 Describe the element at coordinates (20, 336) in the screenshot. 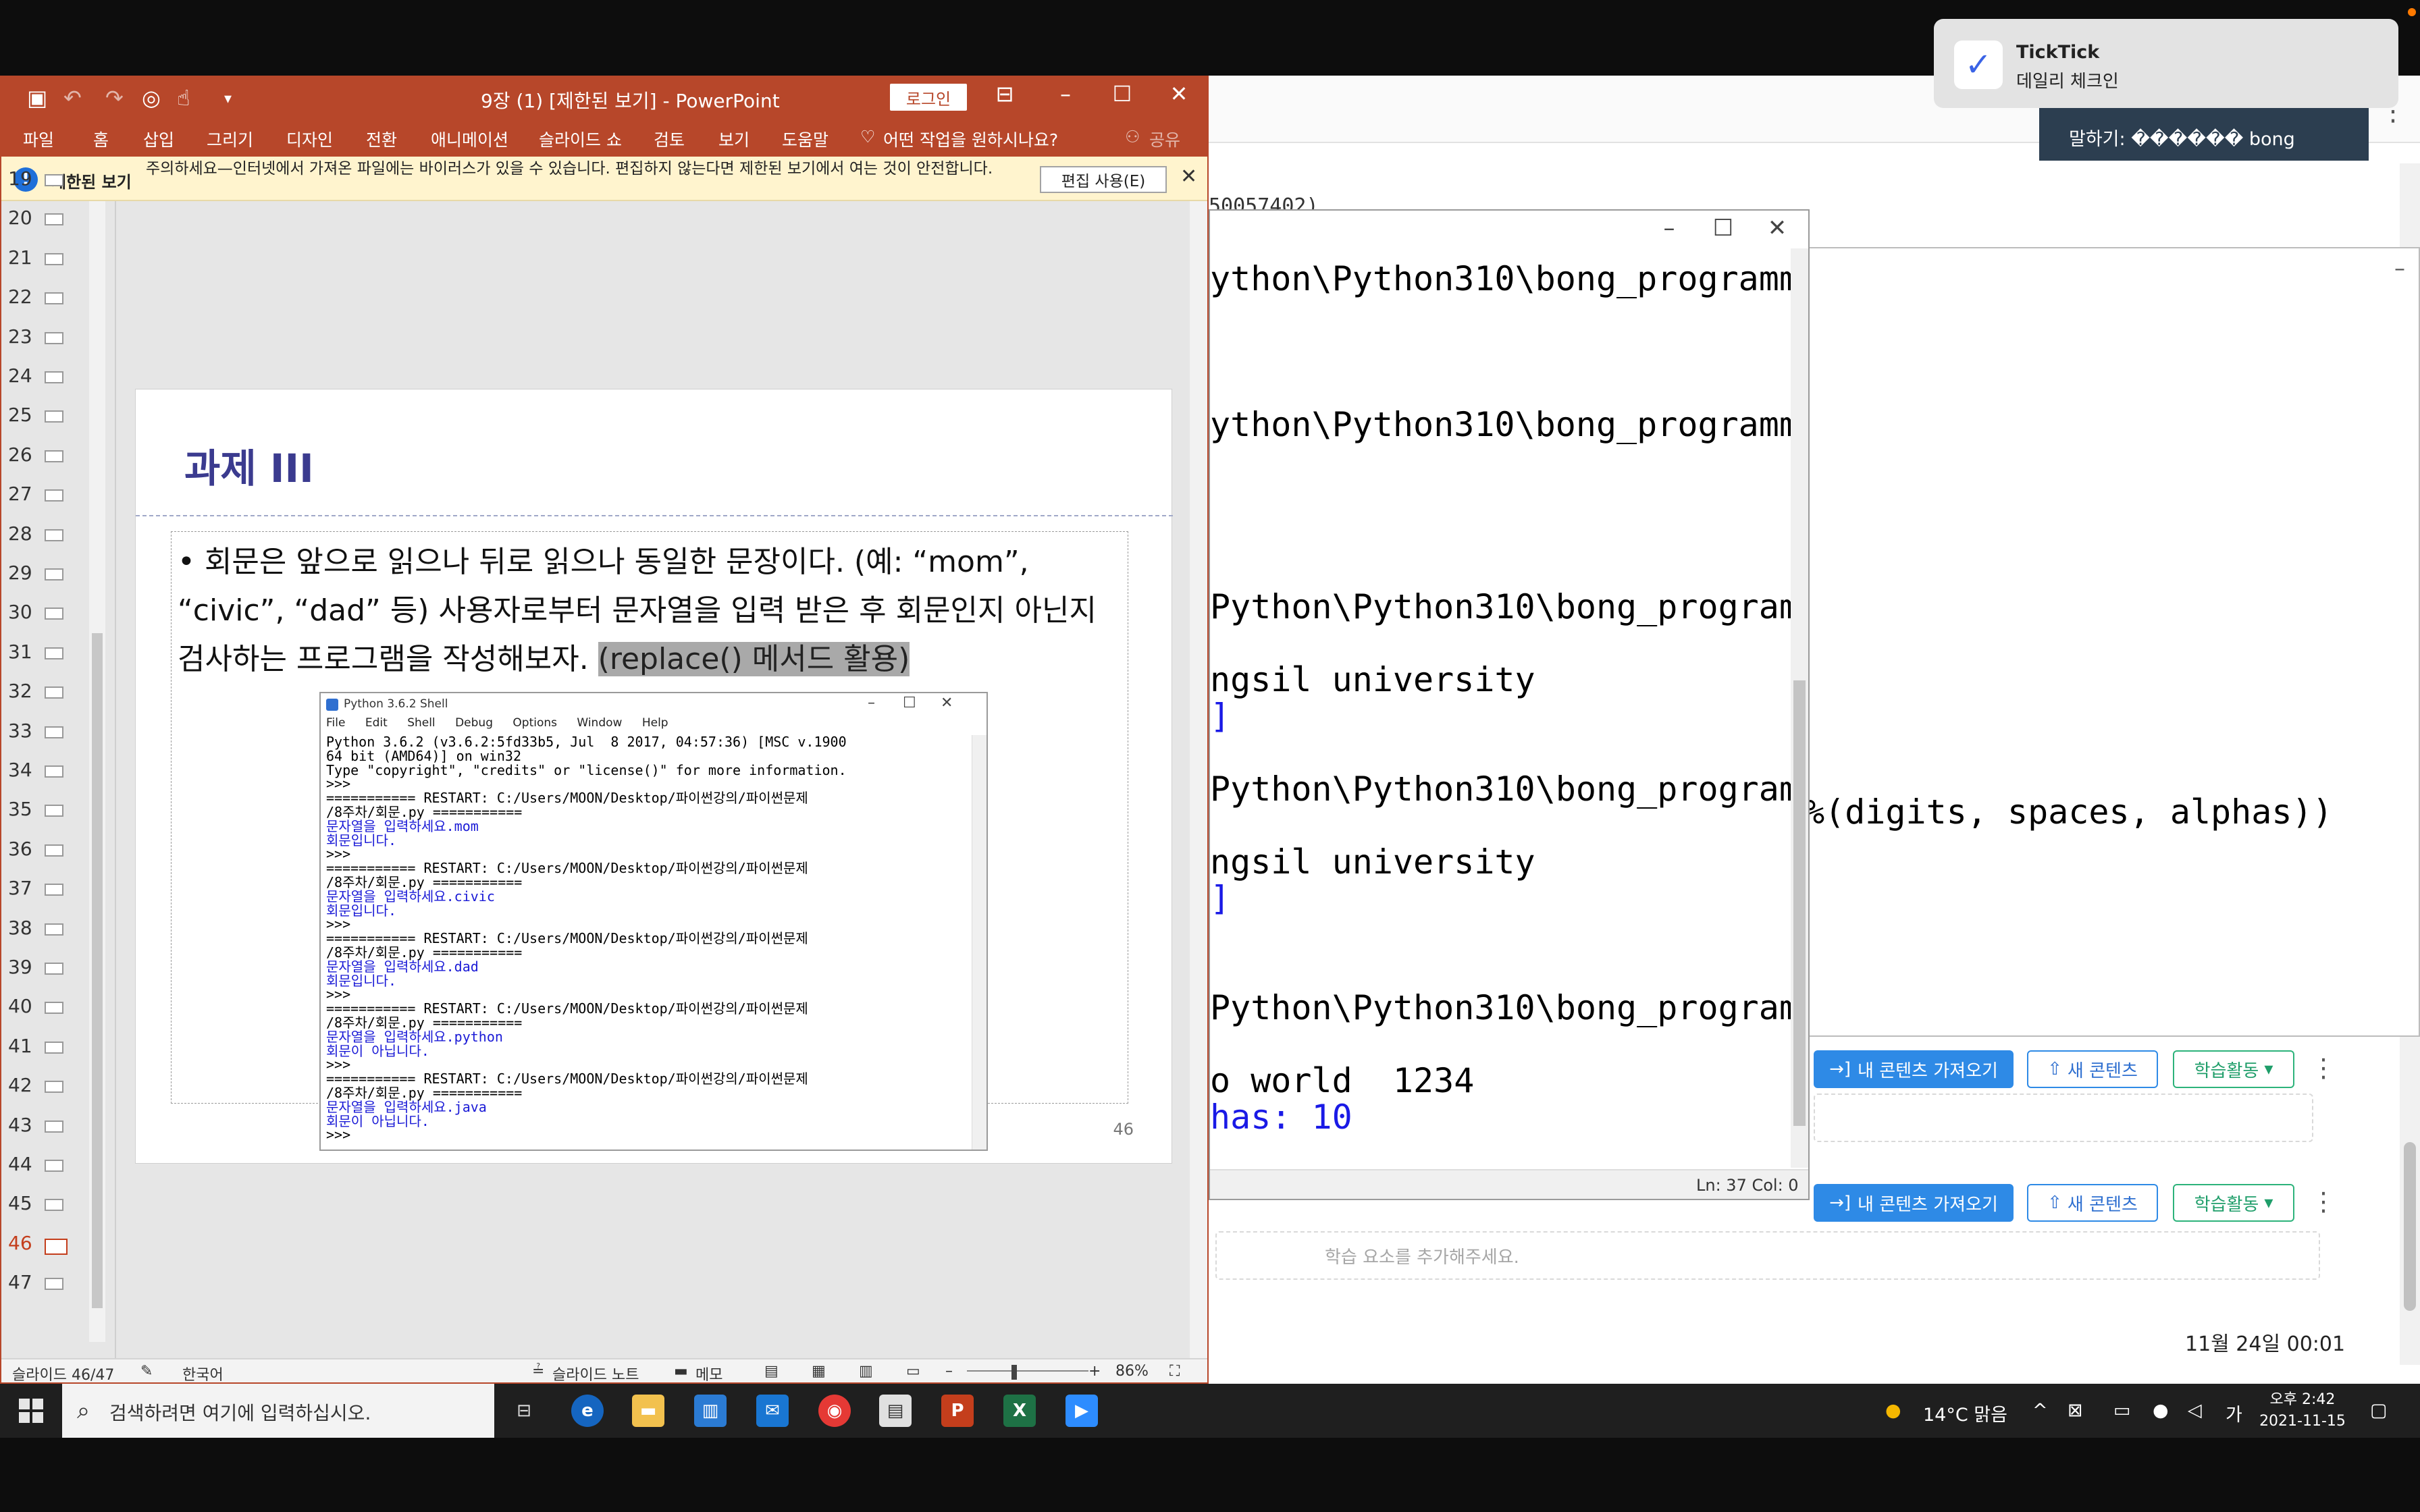

I see `slide-thumbnail-number: 23` at that location.